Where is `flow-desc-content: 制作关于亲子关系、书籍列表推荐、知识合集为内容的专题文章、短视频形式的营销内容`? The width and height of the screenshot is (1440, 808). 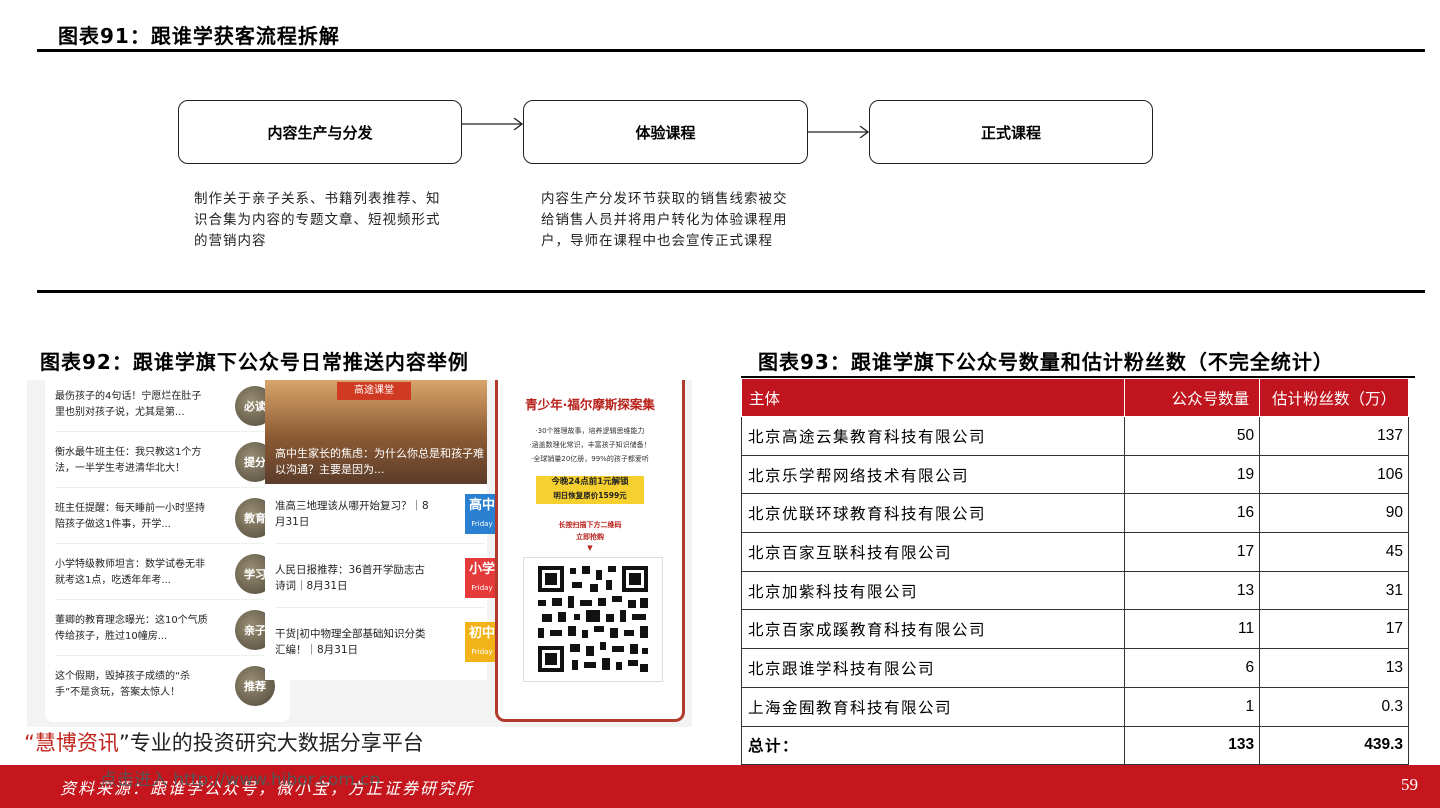
flow-desc-content: 制作关于亲子关系、书籍列表推荐、知识合集为内容的专题文章、短视频形式的营销内容 is located at coordinates (317, 220).